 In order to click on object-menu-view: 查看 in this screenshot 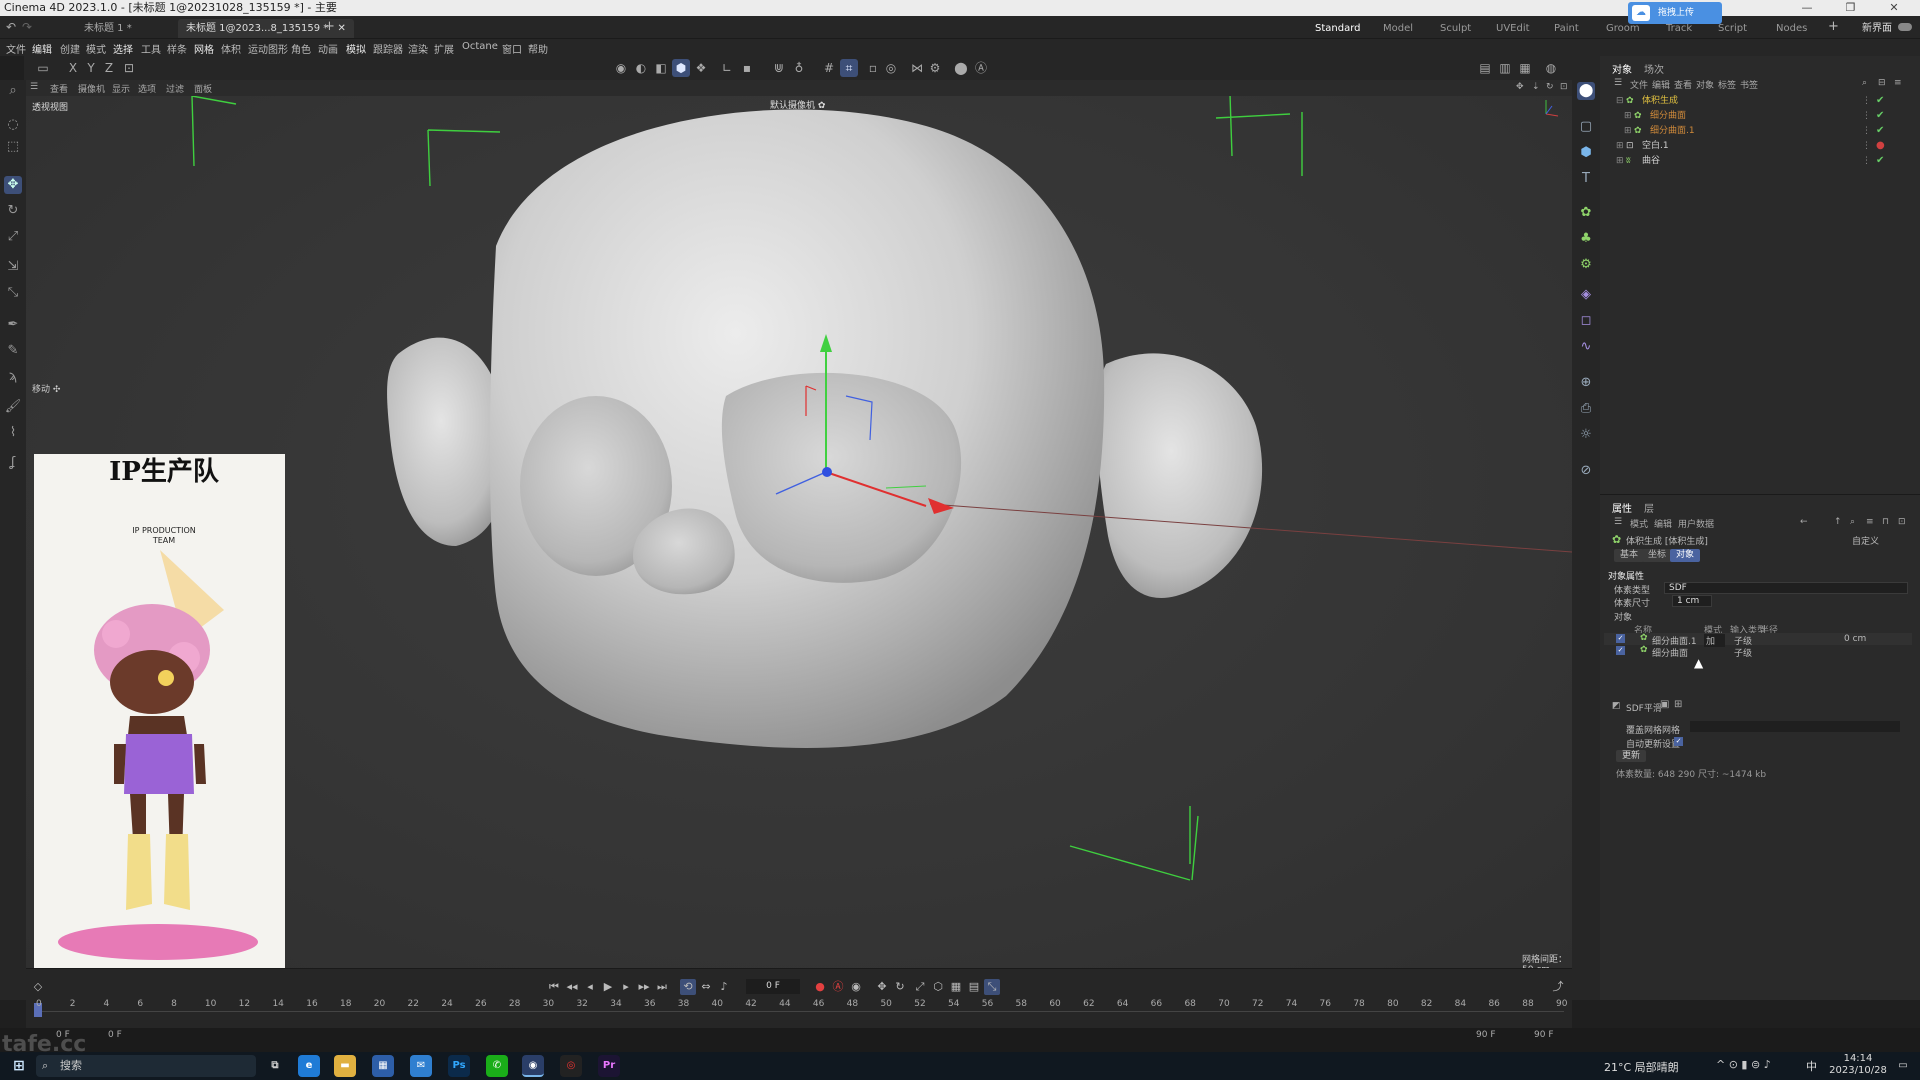, I will do `click(1683, 84)`.